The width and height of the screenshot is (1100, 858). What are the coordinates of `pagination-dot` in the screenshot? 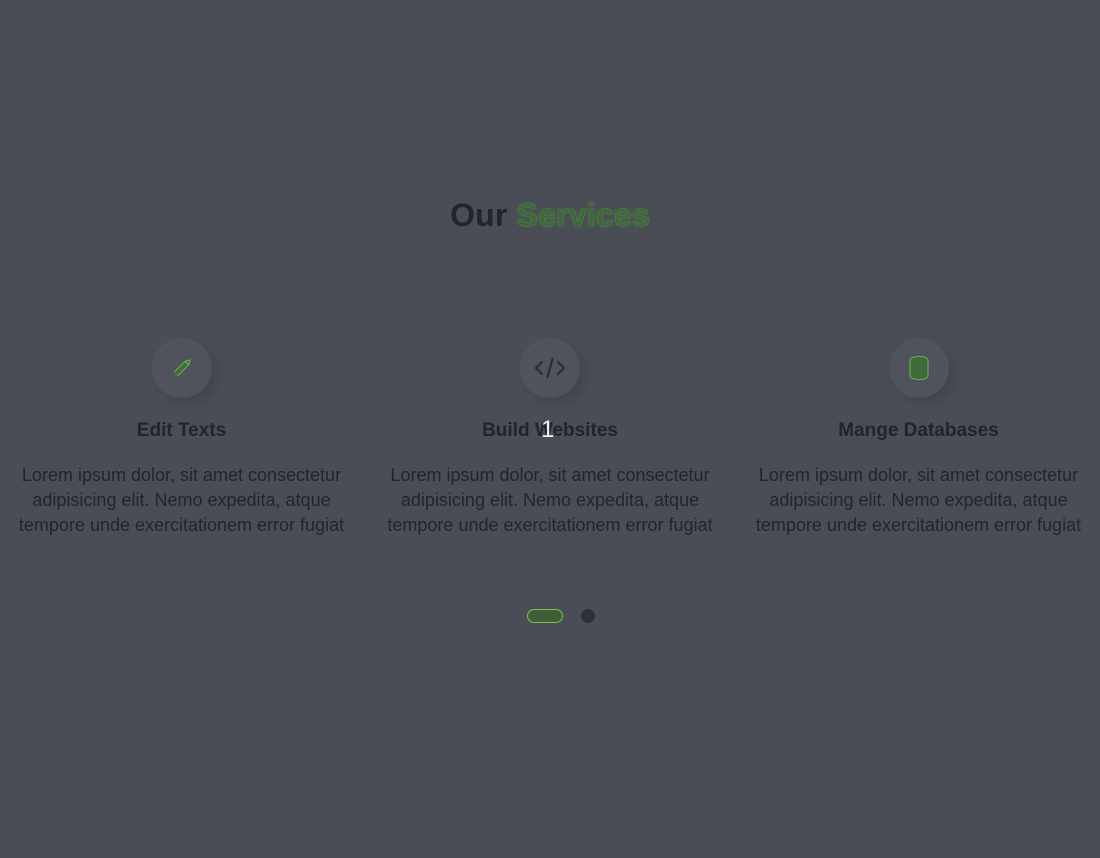 It's located at (588, 616).